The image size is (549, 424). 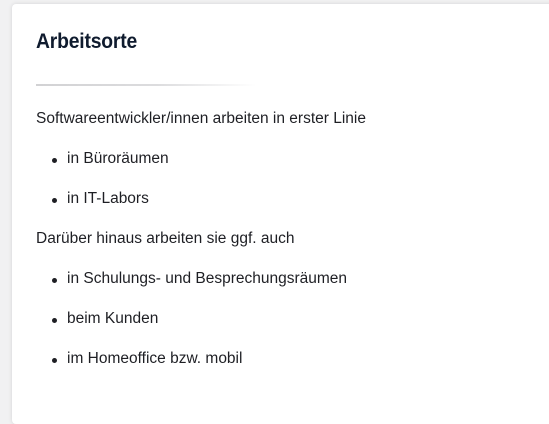 What do you see at coordinates (155, 358) in the screenshot?
I see `list-item-text: im Homeoffice bzw. mobil` at bounding box center [155, 358].